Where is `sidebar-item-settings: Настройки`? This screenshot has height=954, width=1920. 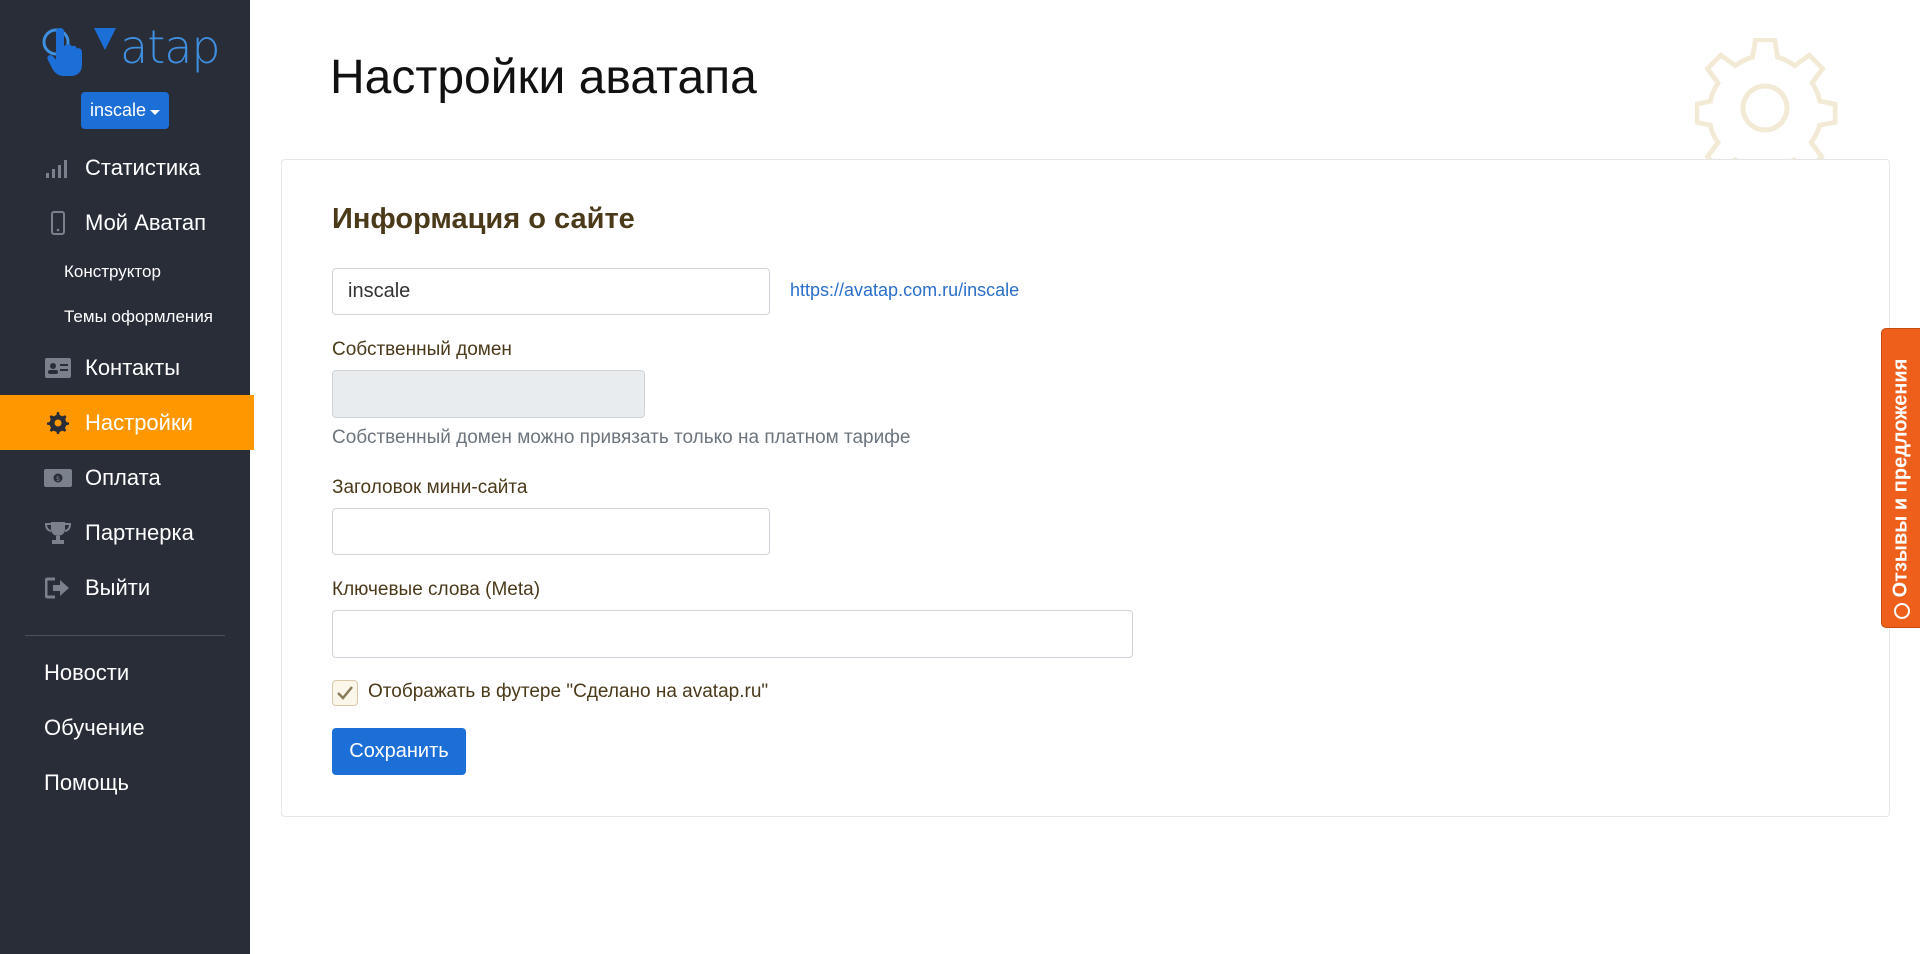 sidebar-item-settings: Настройки is located at coordinates (127, 422).